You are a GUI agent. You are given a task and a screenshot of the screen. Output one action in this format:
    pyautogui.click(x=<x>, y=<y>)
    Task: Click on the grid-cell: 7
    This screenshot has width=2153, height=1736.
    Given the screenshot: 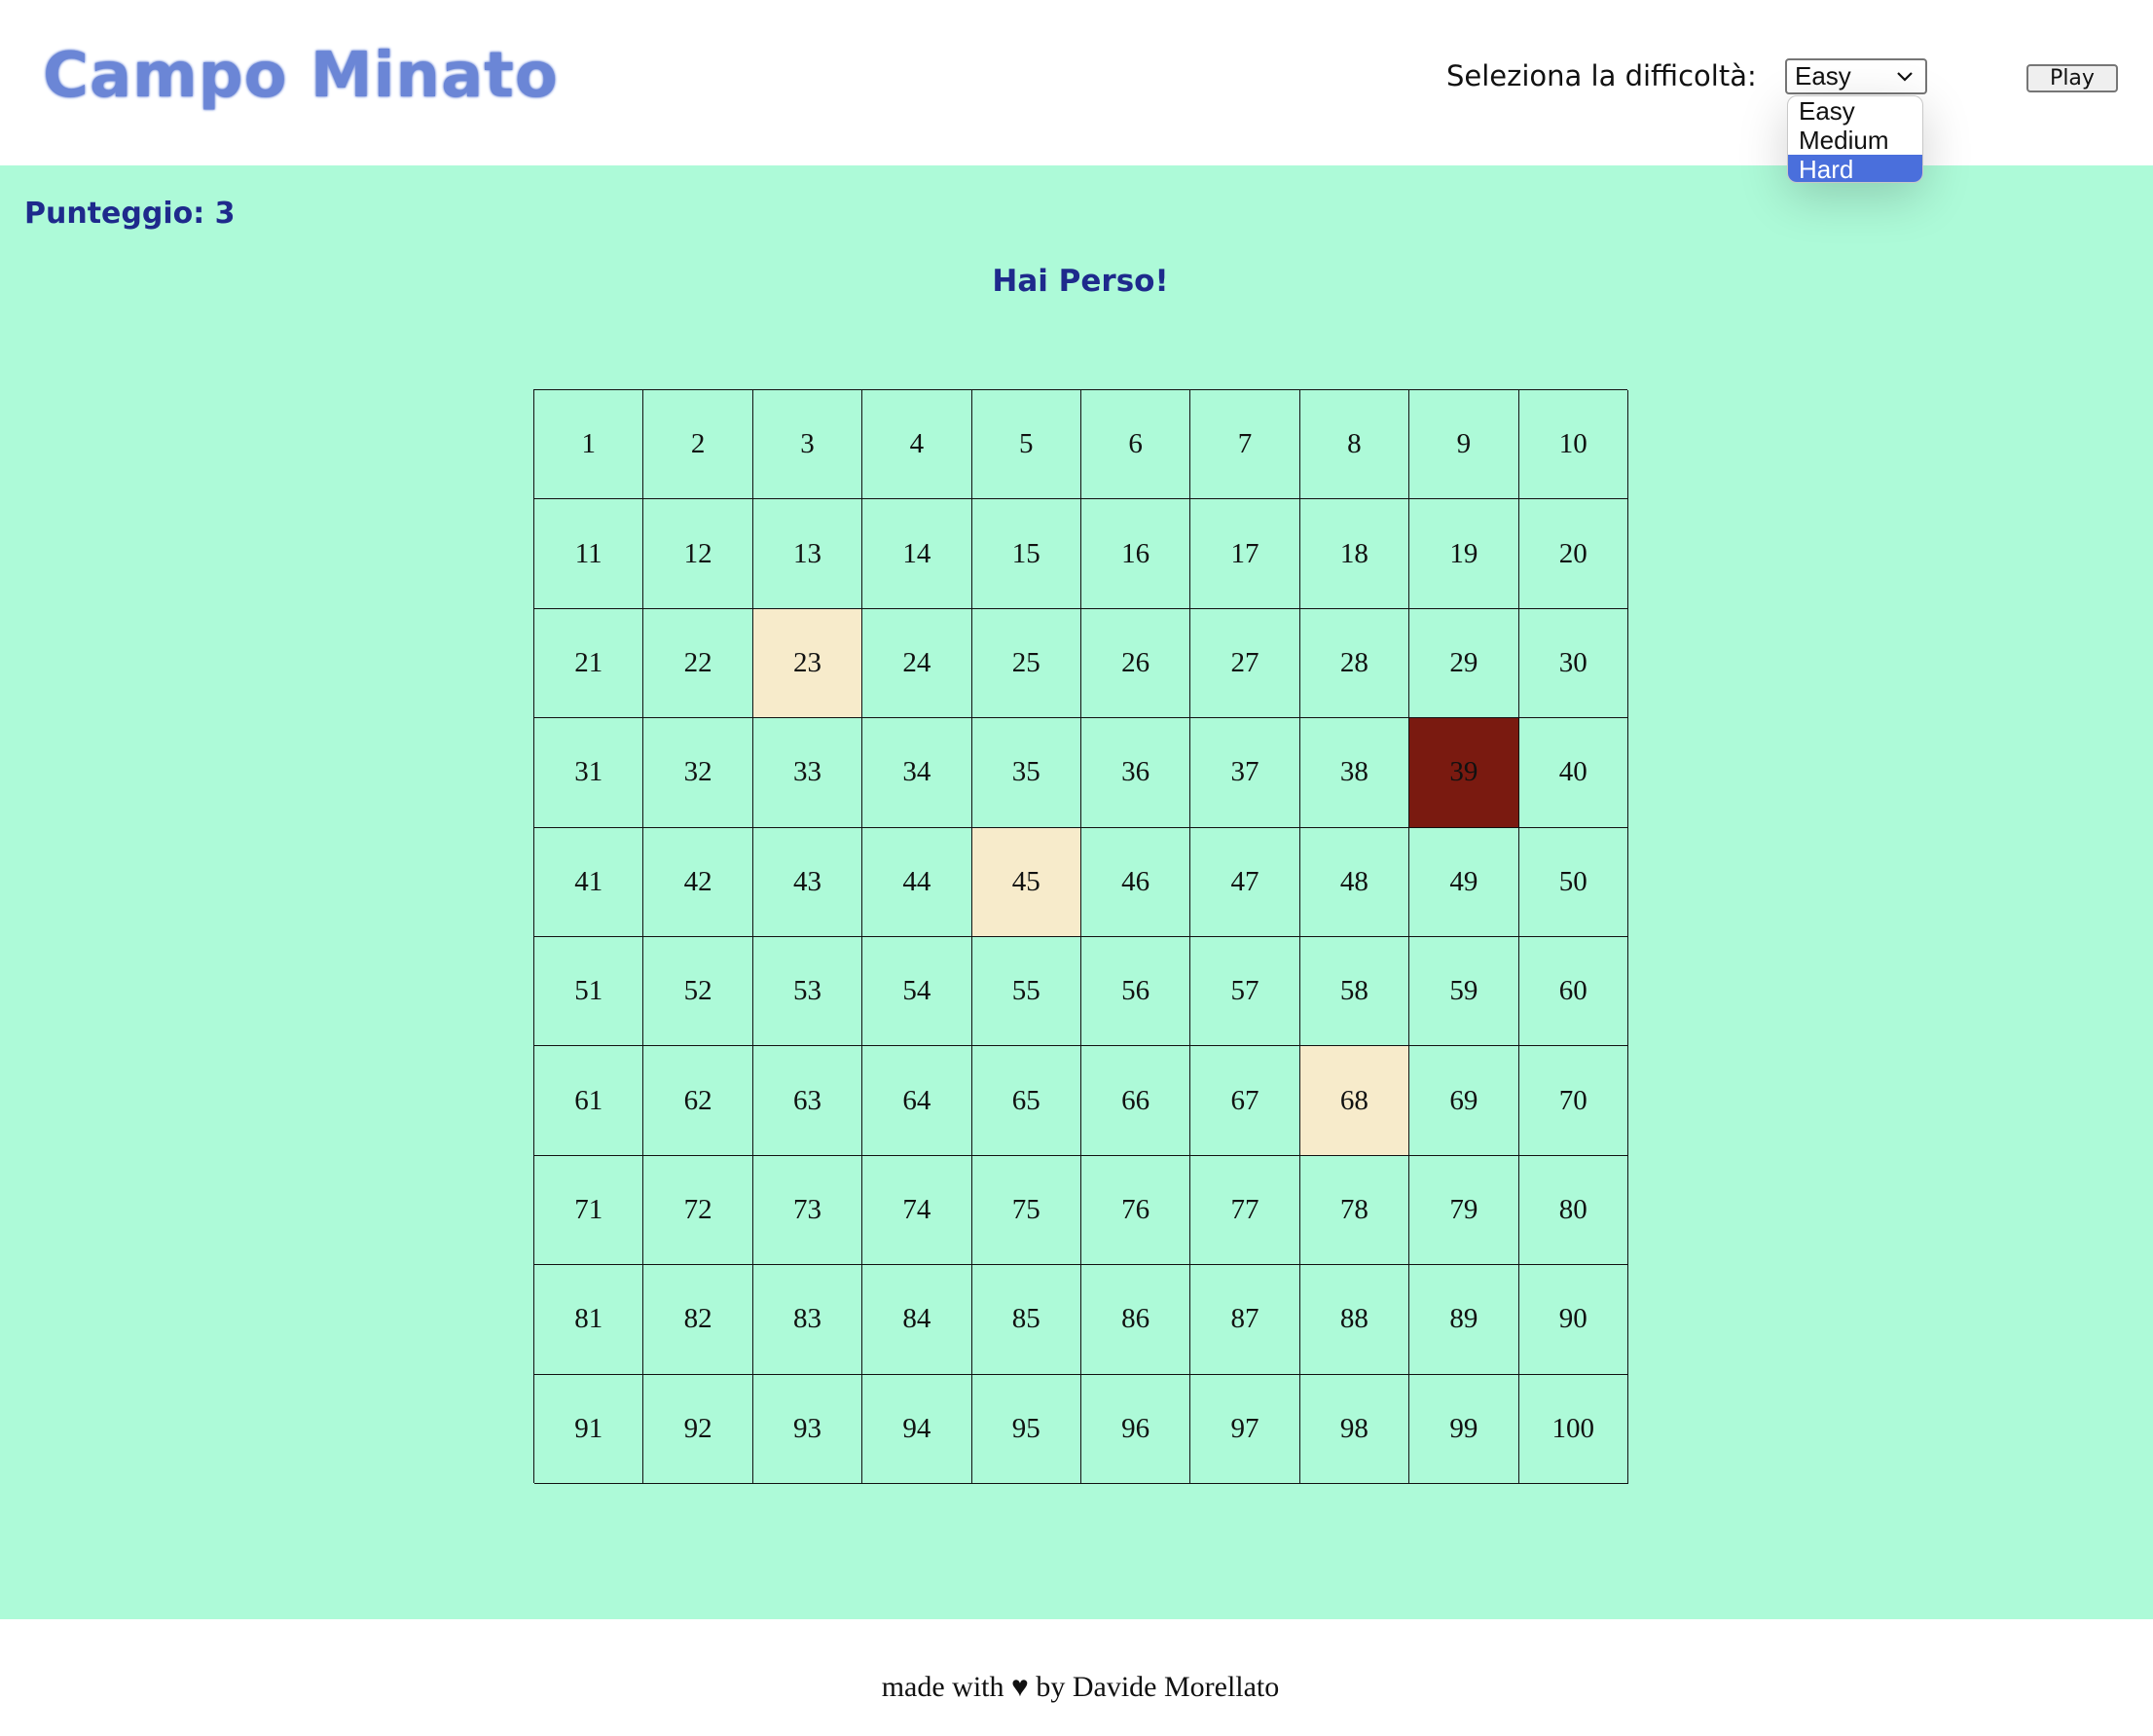 What is the action you would take?
    pyautogui.click(x=1245, y=445)
    